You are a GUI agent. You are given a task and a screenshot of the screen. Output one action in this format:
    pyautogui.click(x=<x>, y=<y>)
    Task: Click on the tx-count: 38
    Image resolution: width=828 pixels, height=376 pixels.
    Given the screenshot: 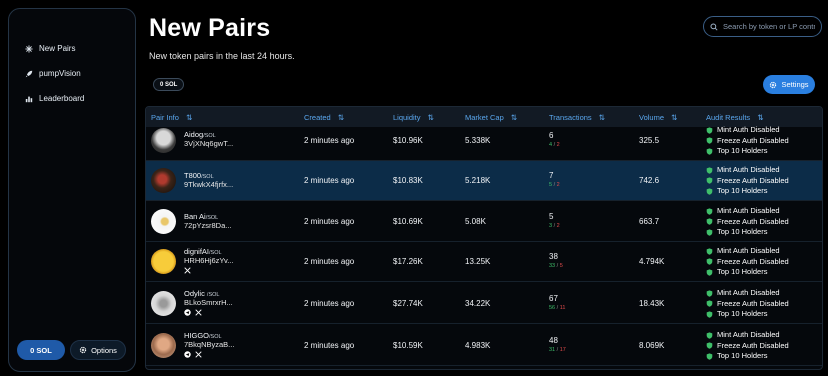 What is the action you would take?
    pyautogui.click(x=553, y=256)
    